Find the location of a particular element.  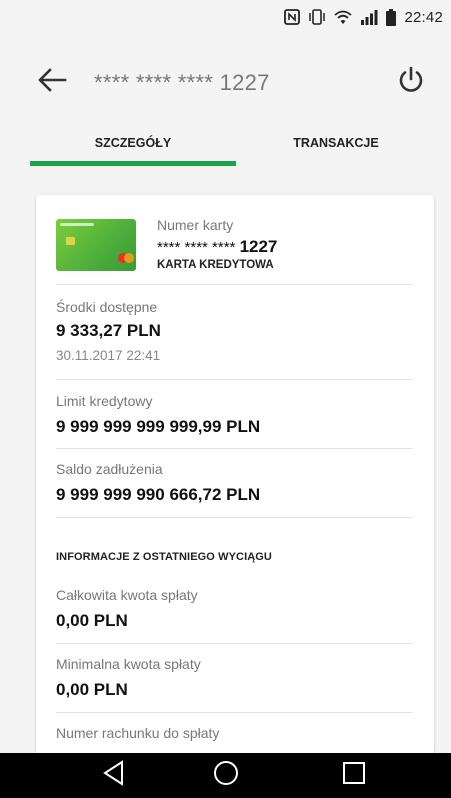

nav-recents-icon is located at coordinates (354, 775).